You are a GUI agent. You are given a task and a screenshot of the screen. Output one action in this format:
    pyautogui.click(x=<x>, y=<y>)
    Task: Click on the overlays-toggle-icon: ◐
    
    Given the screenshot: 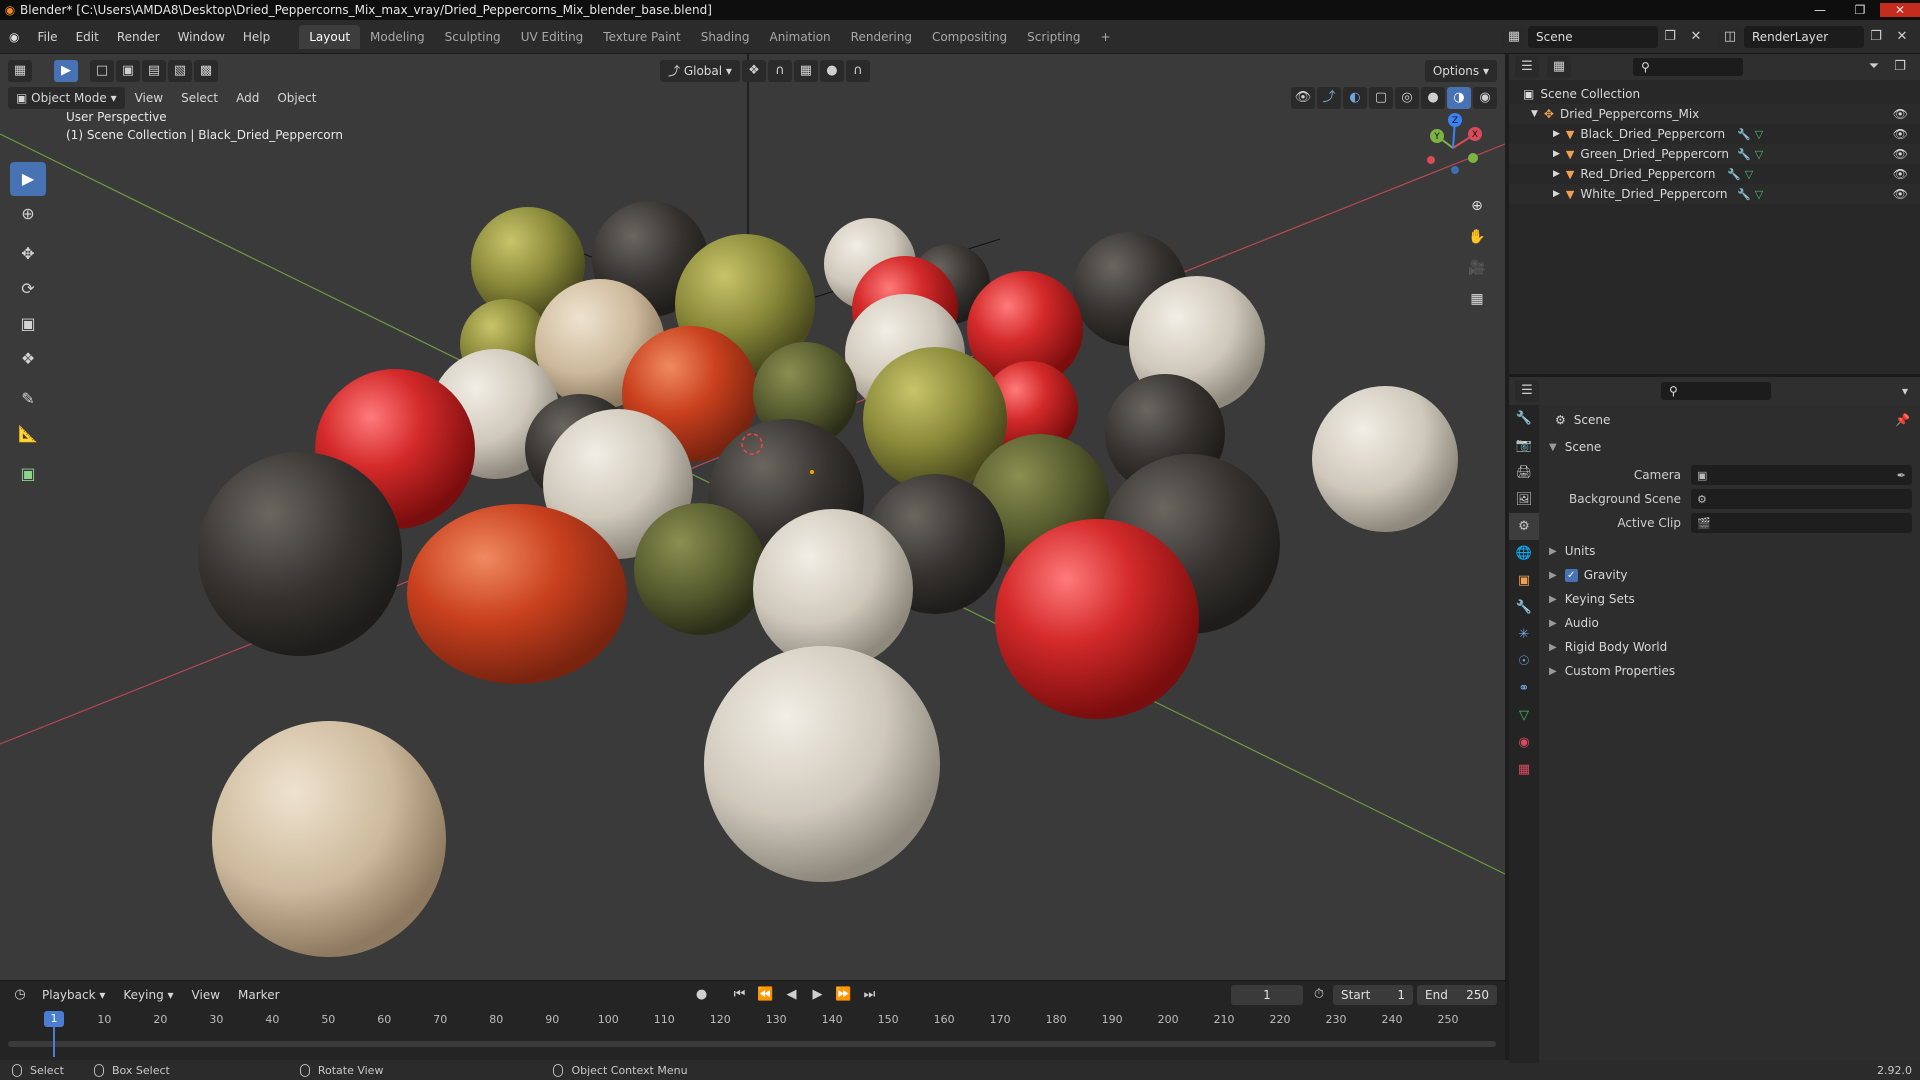 What is the action you would take?
    pyautogui.click(x=1355, y=98)
    